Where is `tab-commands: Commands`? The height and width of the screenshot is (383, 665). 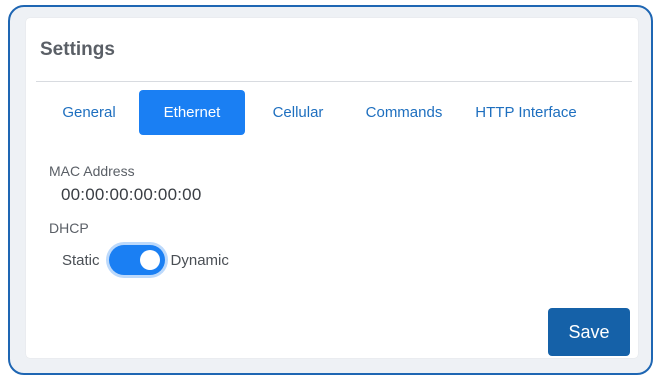 tab-commands: Commands is located at coordinates (404, 112).